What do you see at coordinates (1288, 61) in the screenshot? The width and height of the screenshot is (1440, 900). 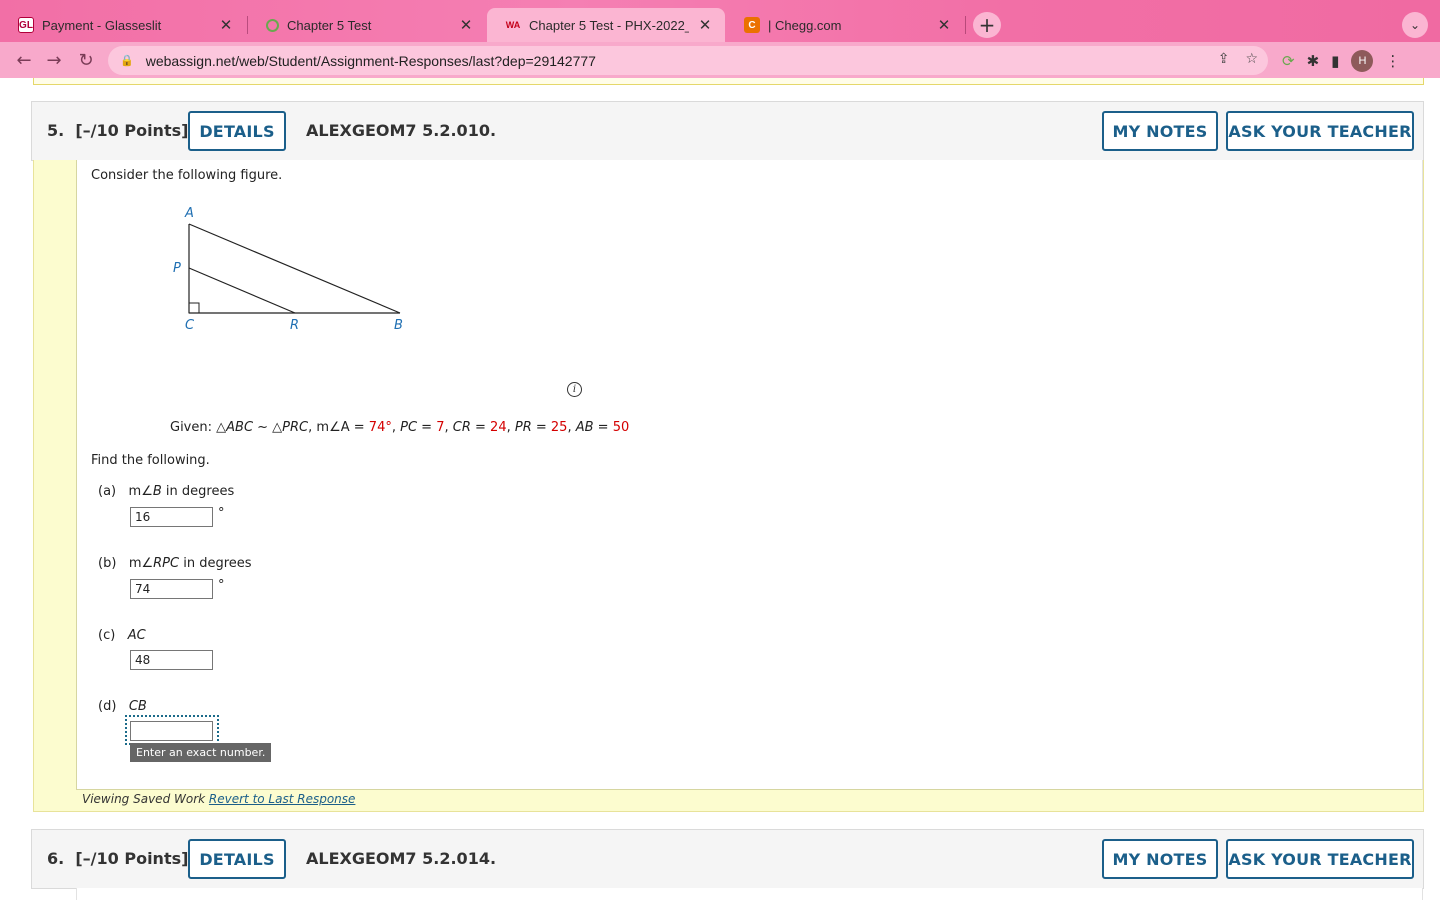 I see `extension-icon: ⟳` at bounding box center [1288, 61].